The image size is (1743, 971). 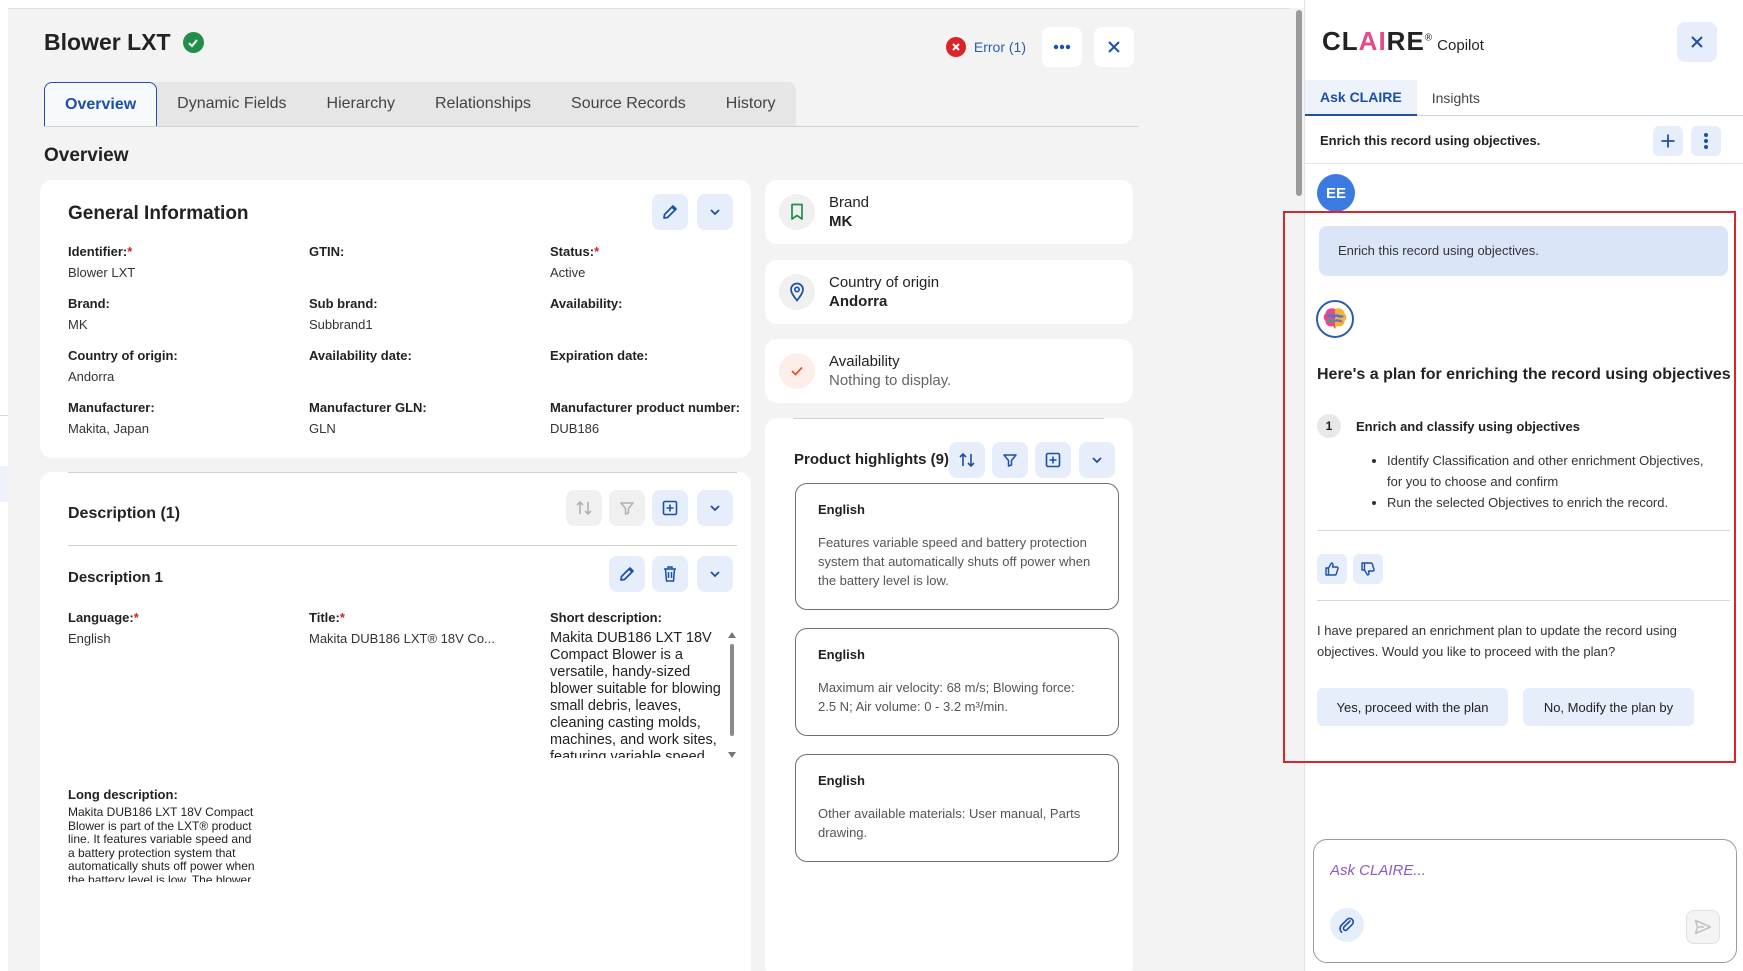 I want to click on more-options-button, so click(x=1062, y=47).